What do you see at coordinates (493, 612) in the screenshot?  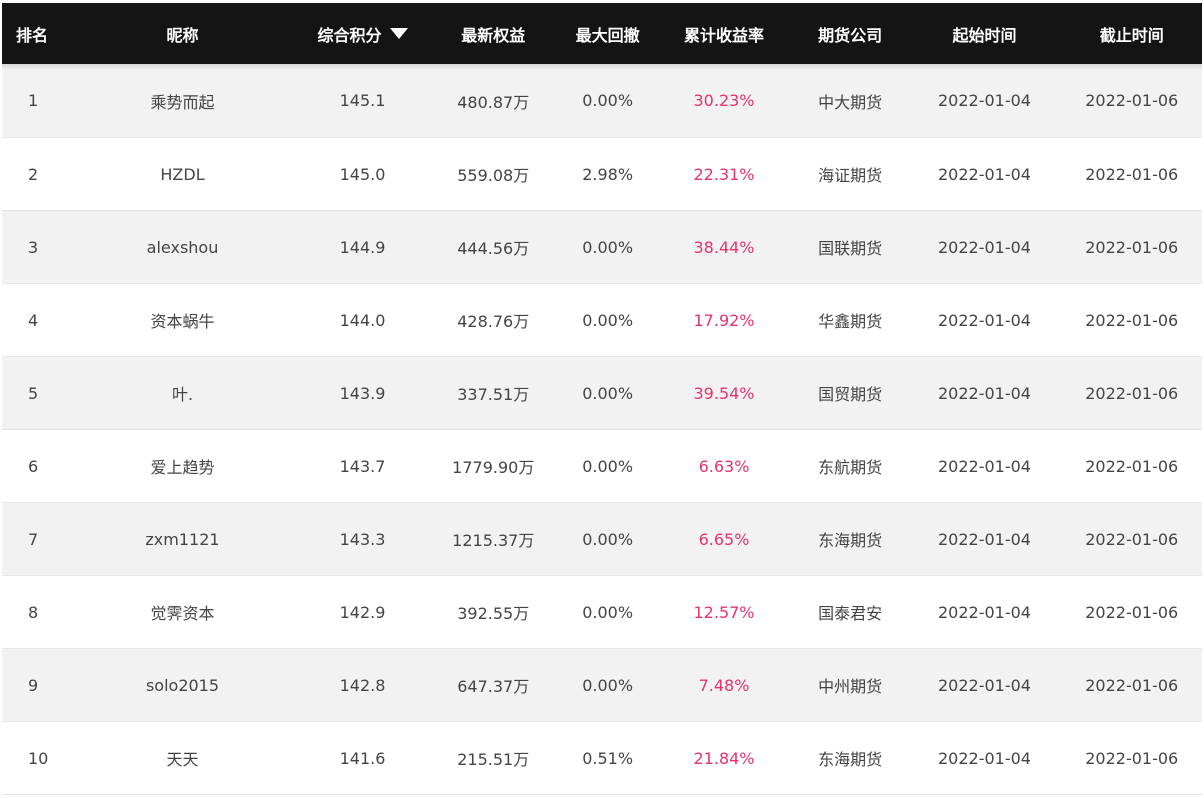 I see `cell-equity: 392.55万` at bounding box center [493, 612].